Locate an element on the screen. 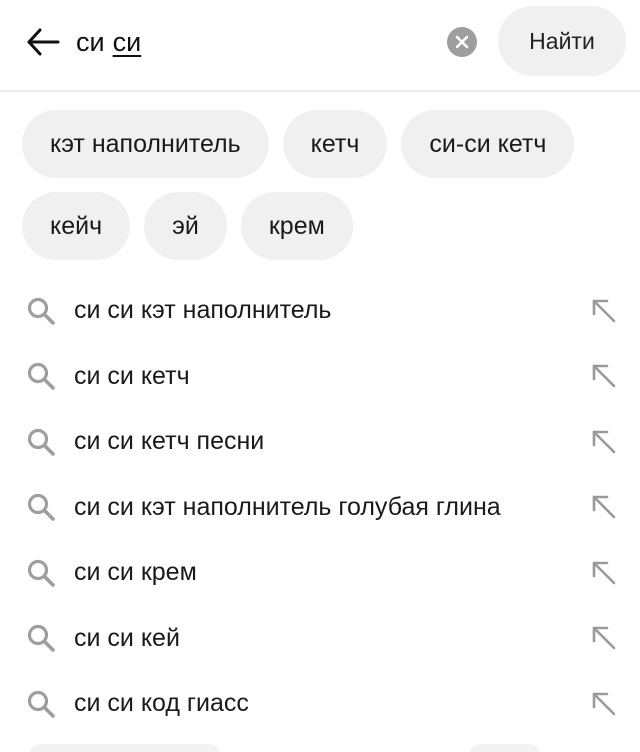 This screenshot has height=752, width=640. suggestion-item: си си кей is located at coordinates (320, 639).